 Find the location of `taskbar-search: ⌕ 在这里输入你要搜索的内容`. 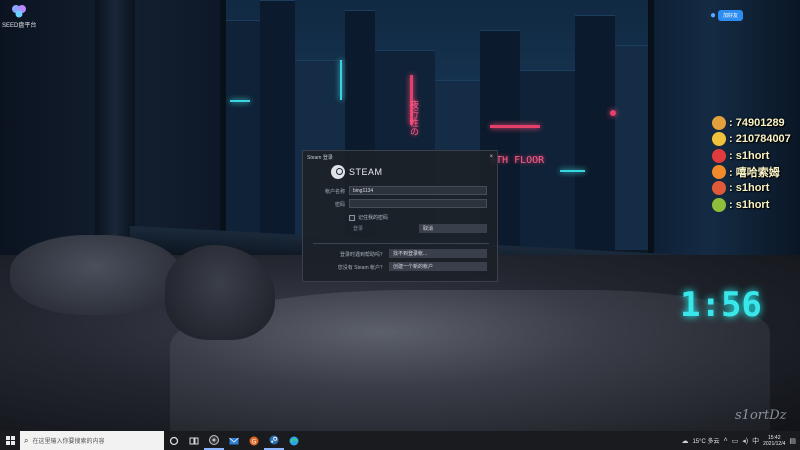

taskbar-search: ⌕ 在这里输入你要搜索的内容 is located at coordinates (92, 440).